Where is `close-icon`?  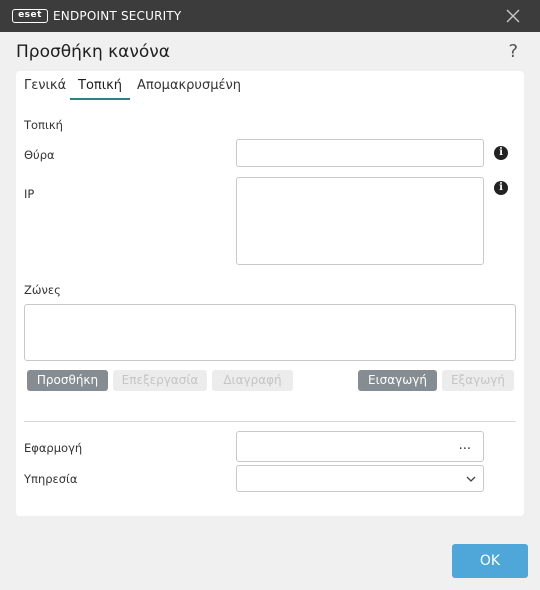 close-icon is located at coordinates (513, 16).